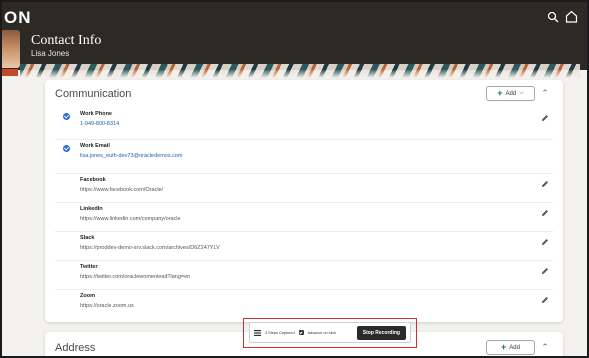  What do you see at coordinates (96, 114) in the screenshot?
I see `row-label: Work Phone` at bounding box center [96, 114].